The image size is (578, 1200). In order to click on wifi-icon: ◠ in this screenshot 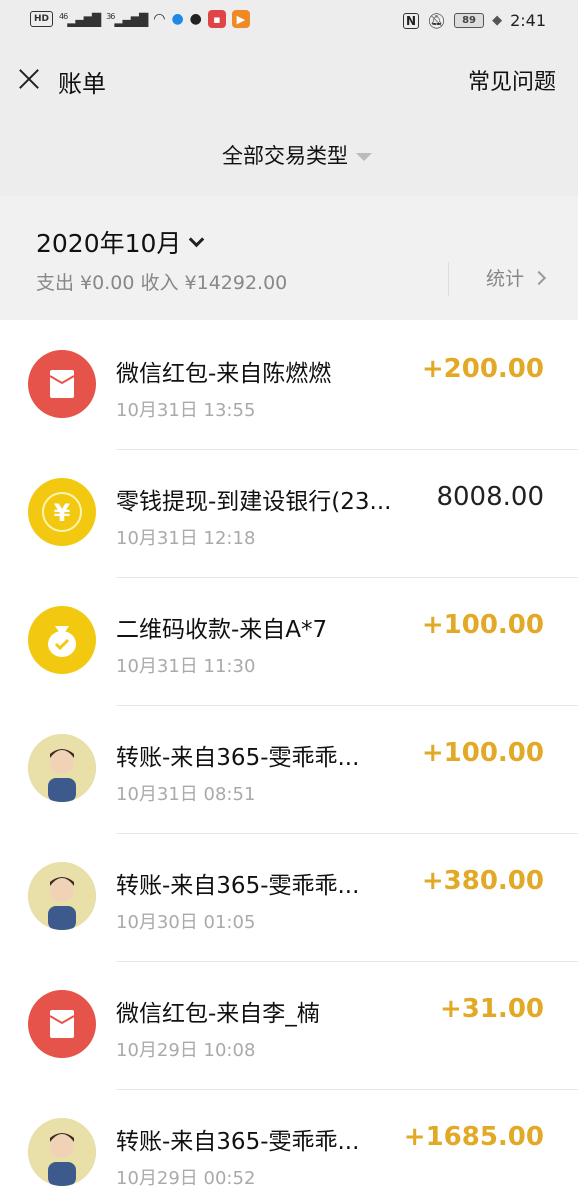, I will do `click(159, 19)`.